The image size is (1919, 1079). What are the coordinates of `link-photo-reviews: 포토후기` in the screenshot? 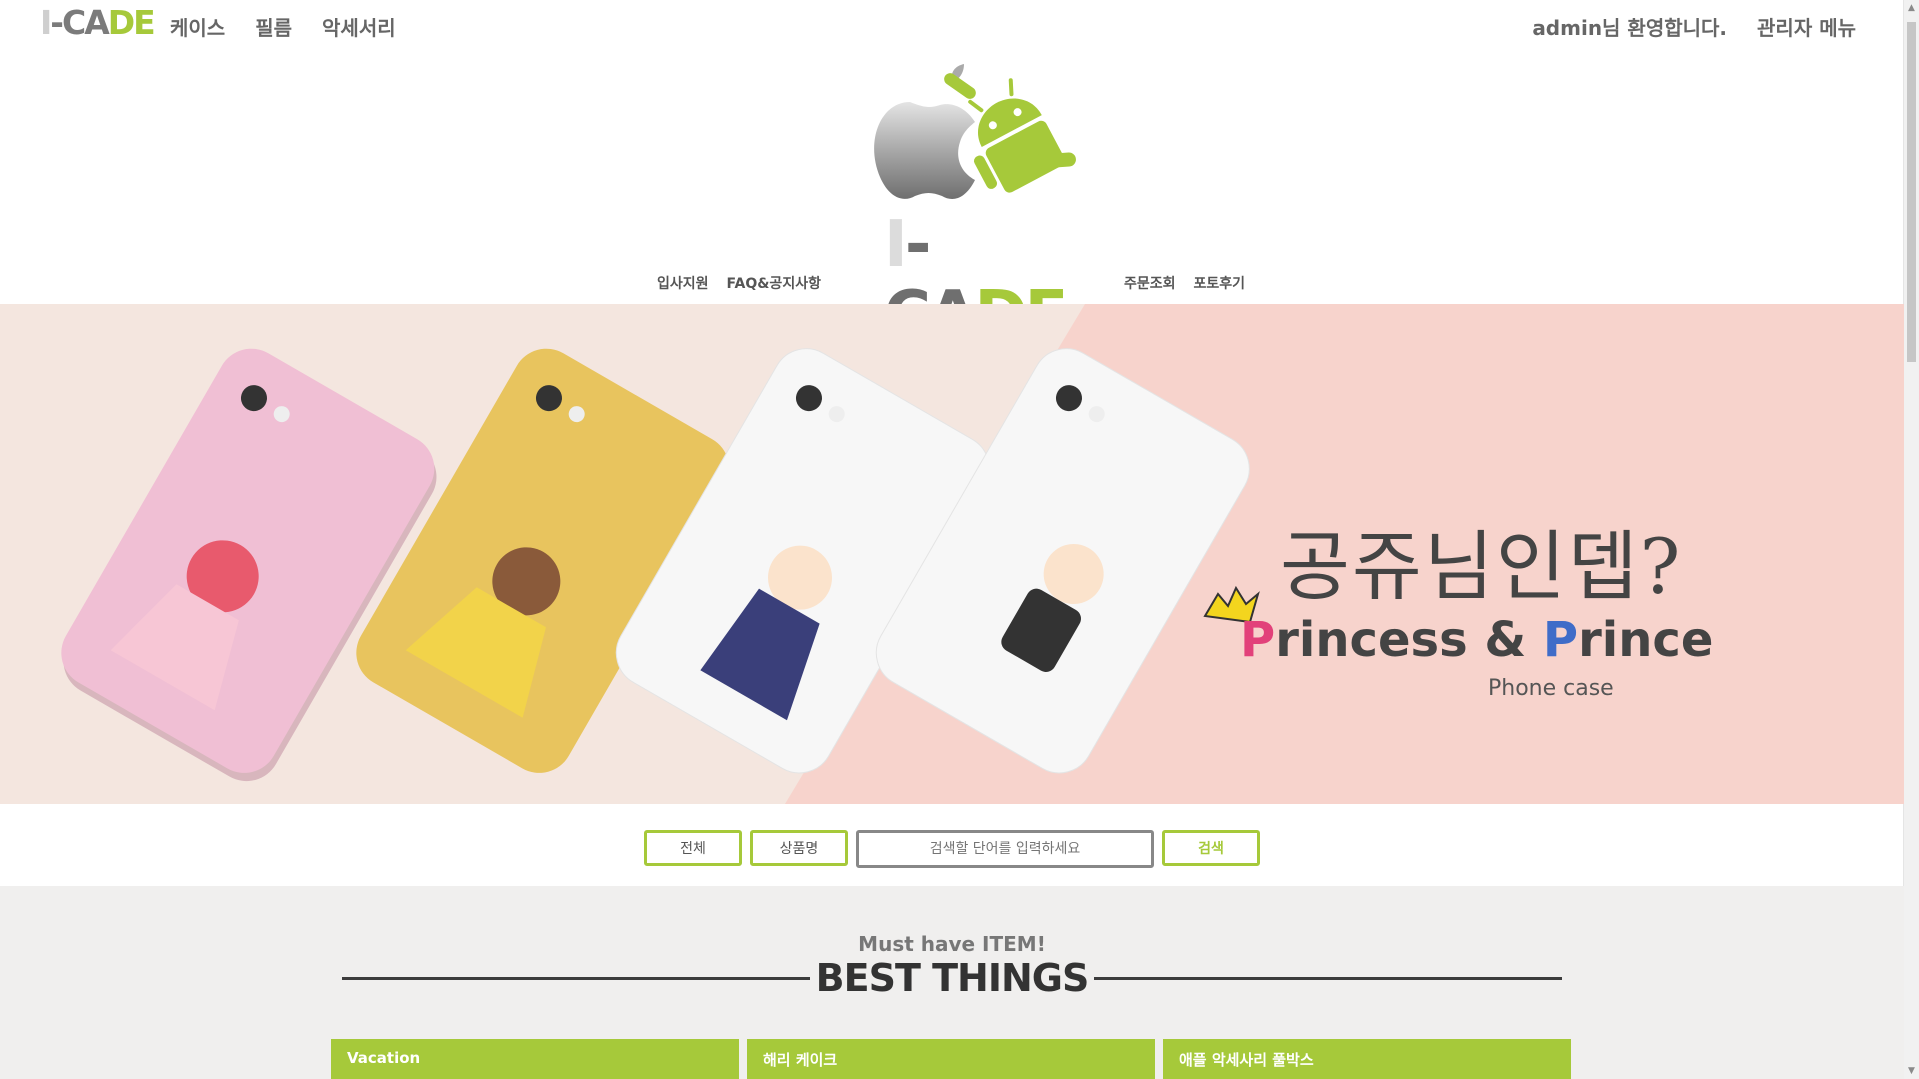 It's located at (1220, 283).